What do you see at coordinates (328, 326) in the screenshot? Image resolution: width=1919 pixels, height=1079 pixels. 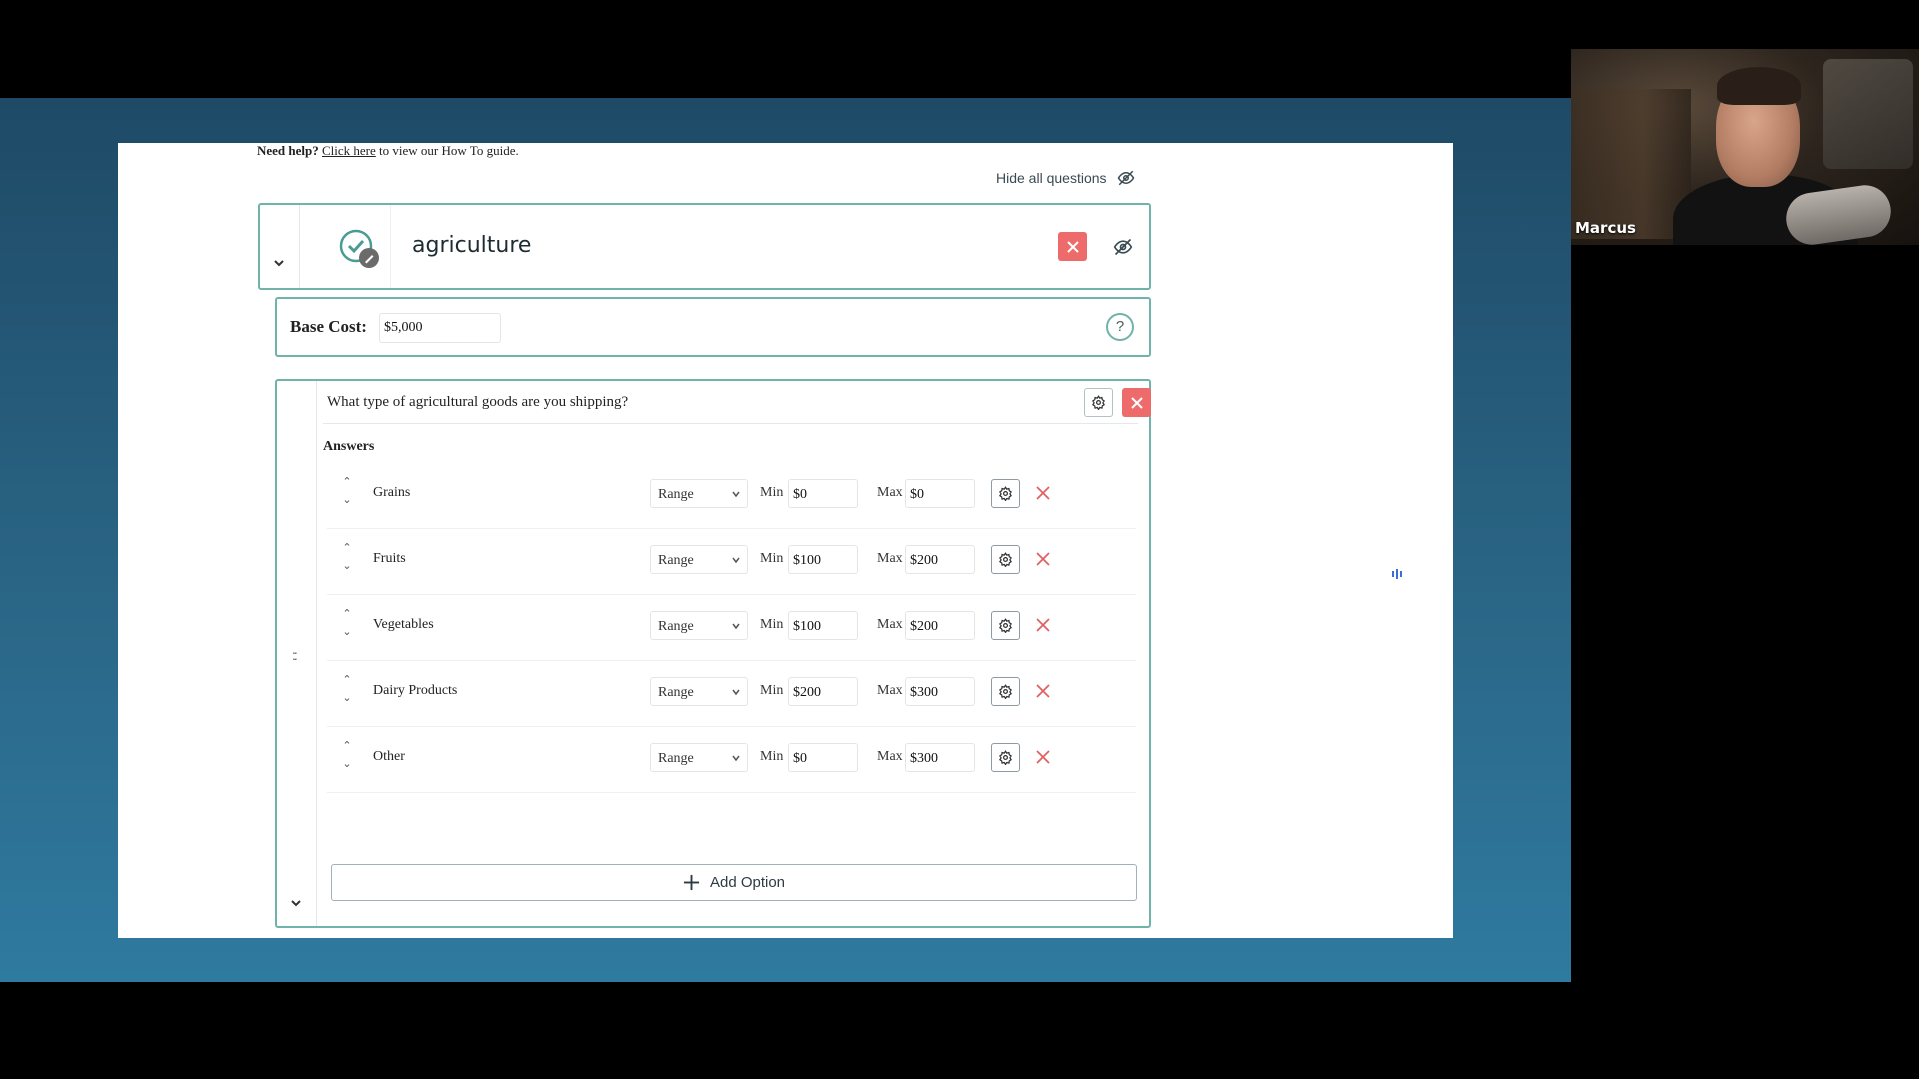 I see `base-cost-label: Base Cost:` at bounding box center [328, 326].